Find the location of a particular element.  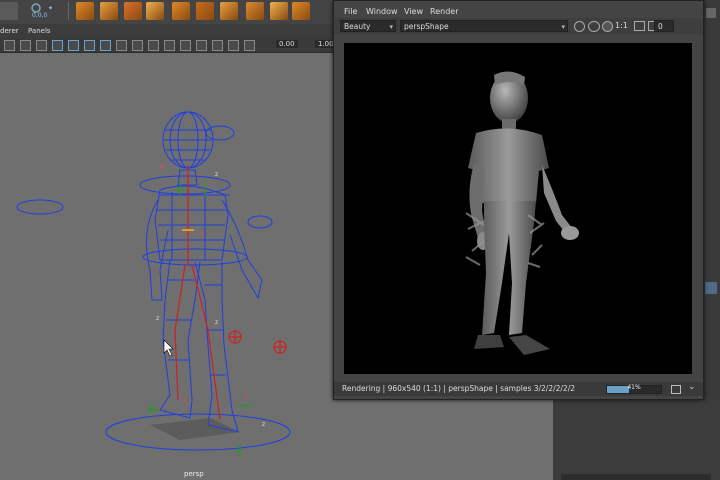

cone-icon is located at coordinates (205, 11).